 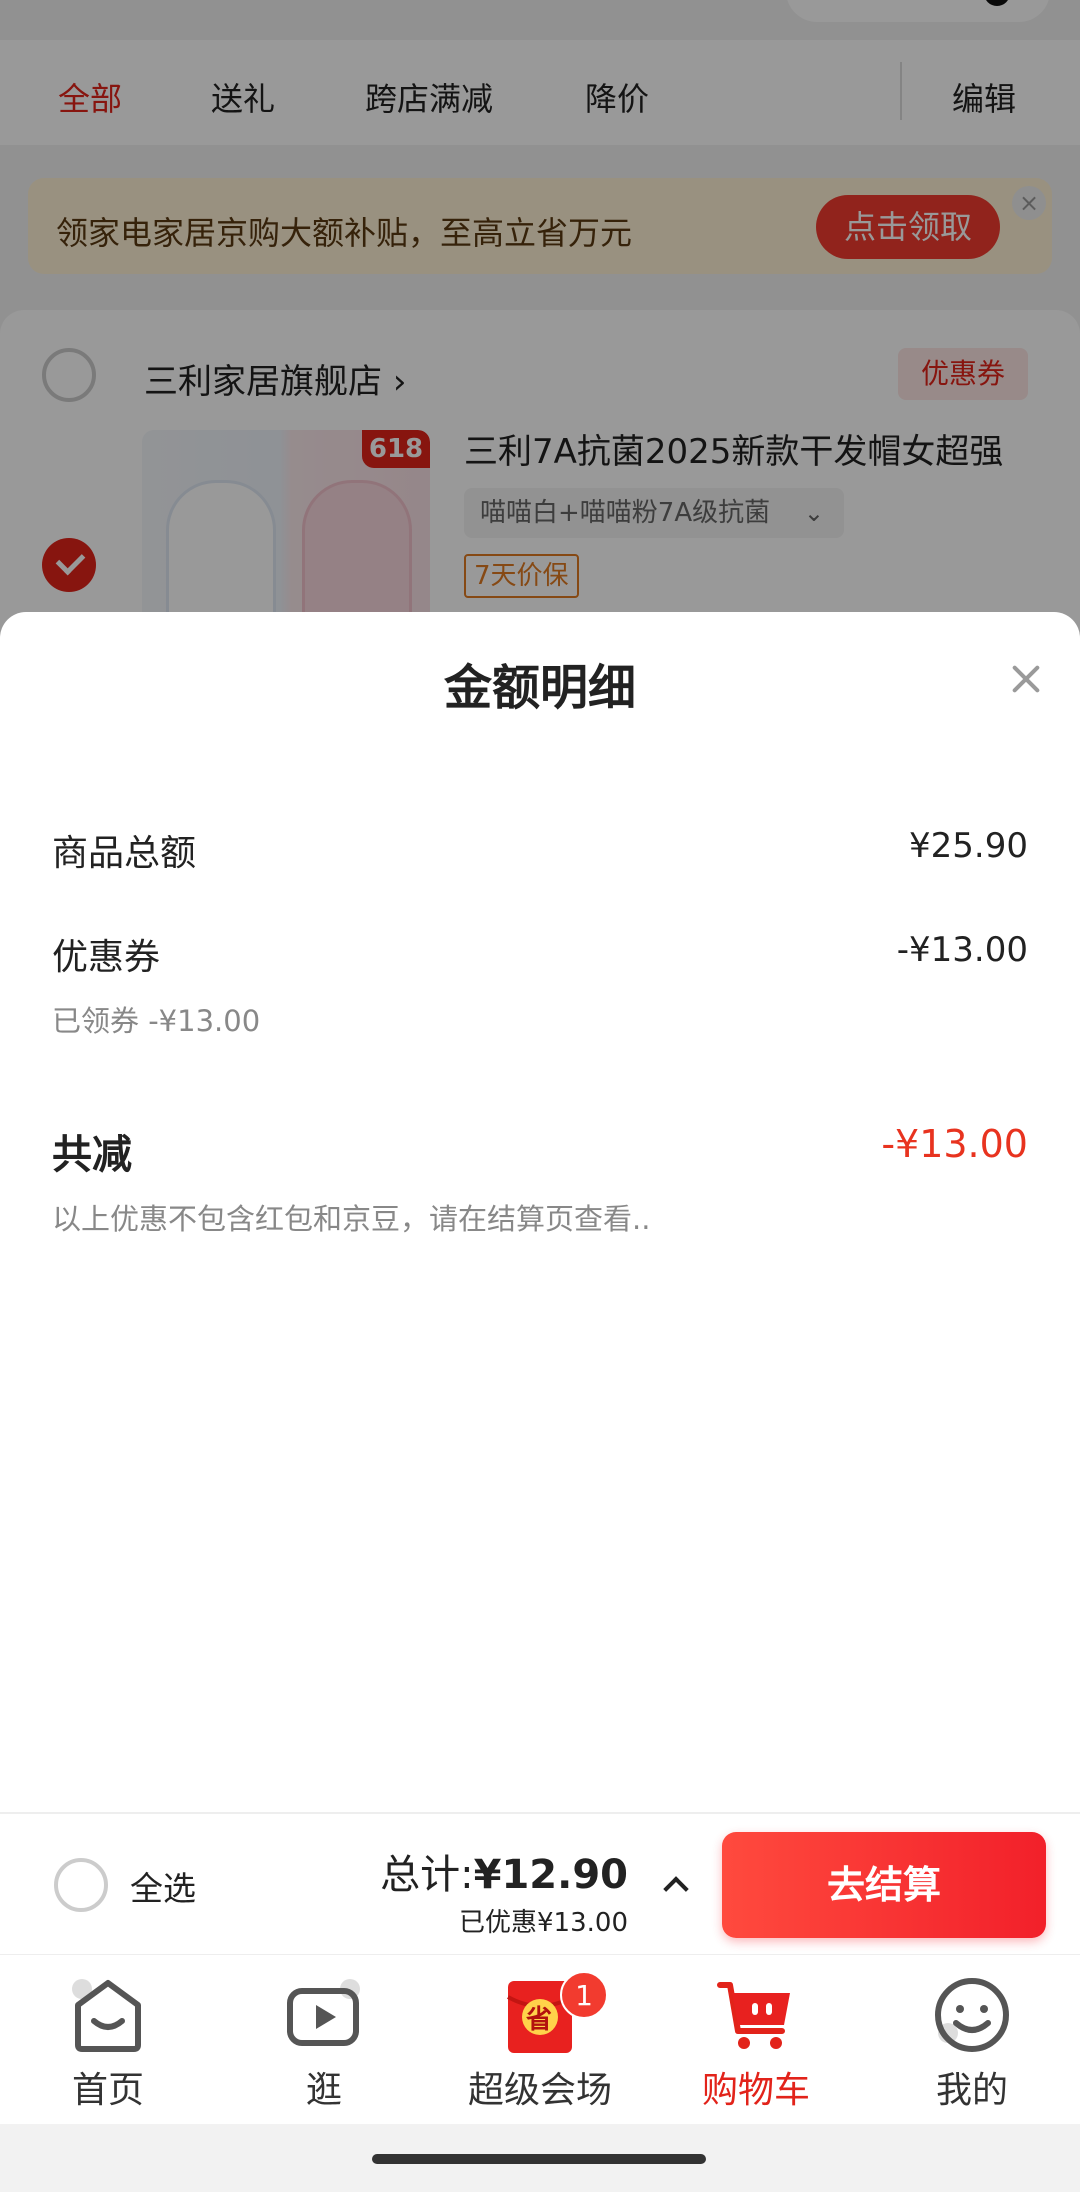 I want to click on home-icon, so click(x=106, y=2015).